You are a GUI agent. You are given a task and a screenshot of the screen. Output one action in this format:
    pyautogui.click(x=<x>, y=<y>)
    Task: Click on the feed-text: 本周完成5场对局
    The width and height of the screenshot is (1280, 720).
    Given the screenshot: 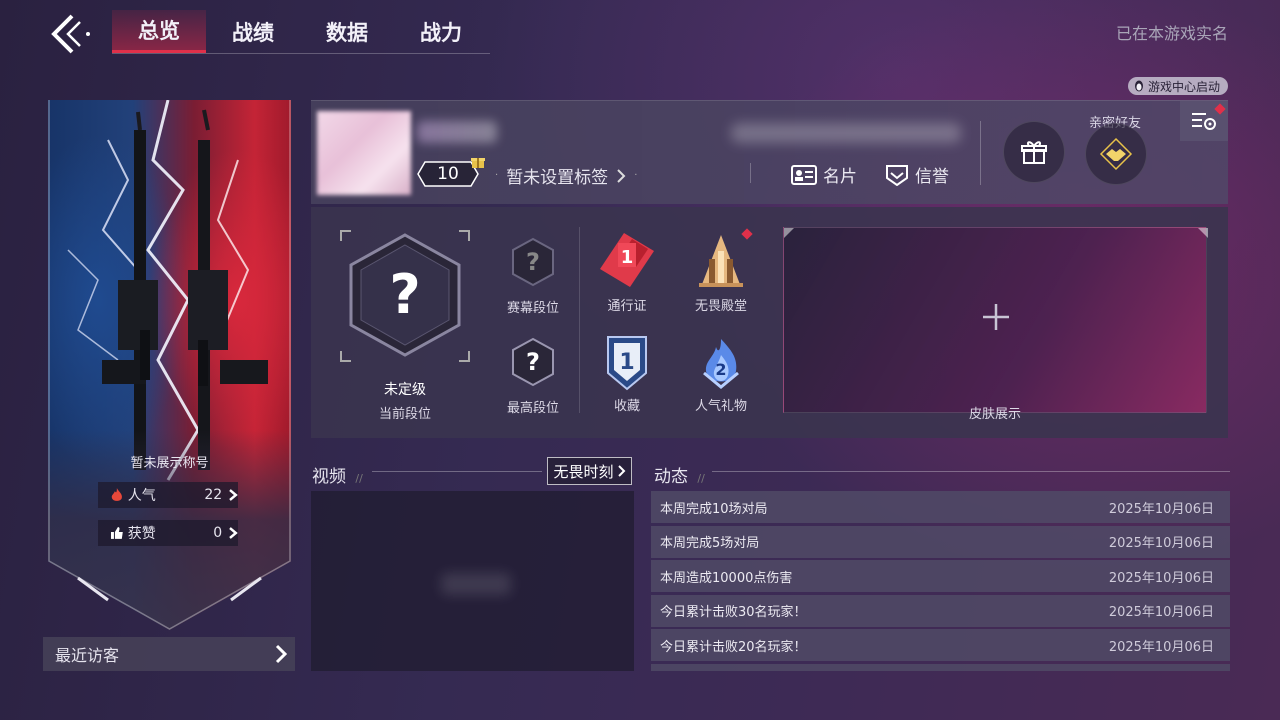 What is the action you would take?
    pyautogui.click(x=710, y=543)
    